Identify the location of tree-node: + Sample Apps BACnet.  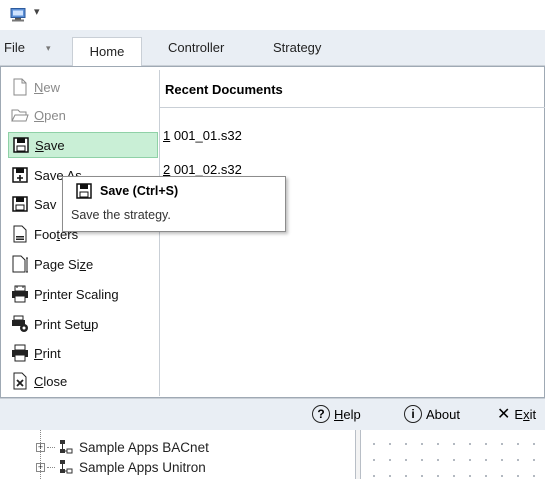
(122, 447).